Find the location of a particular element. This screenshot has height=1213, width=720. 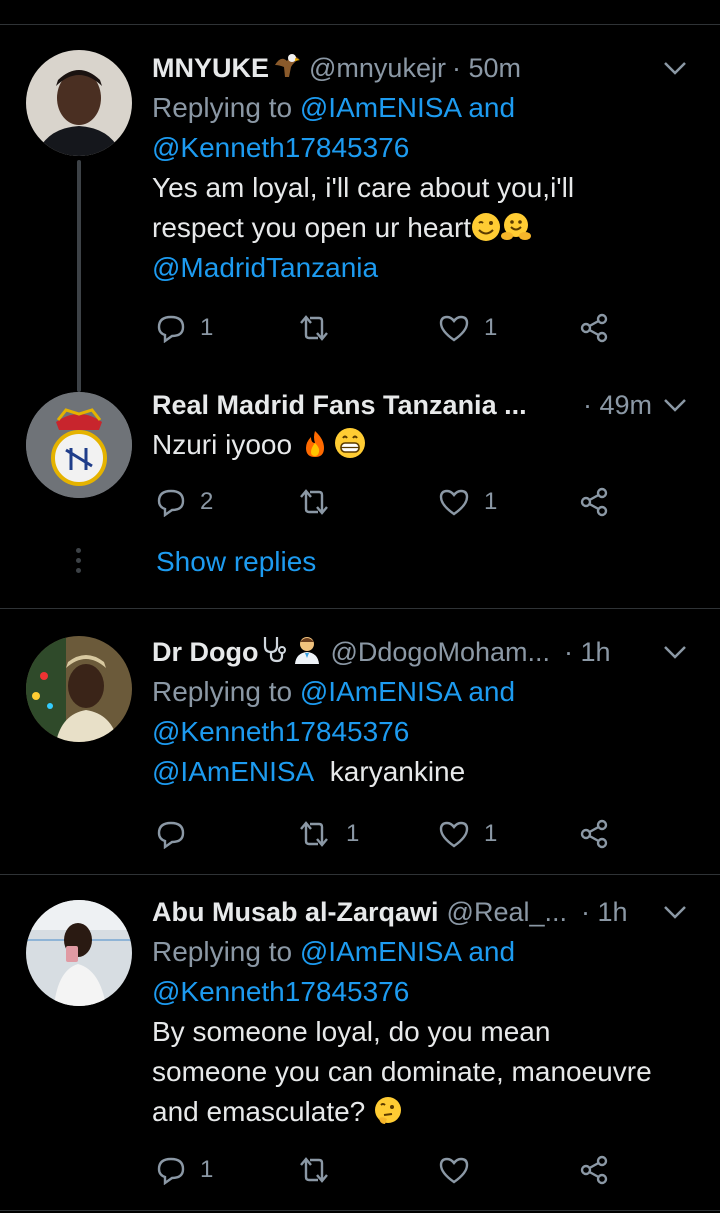

reply-button is located at coordinates (178, 834).